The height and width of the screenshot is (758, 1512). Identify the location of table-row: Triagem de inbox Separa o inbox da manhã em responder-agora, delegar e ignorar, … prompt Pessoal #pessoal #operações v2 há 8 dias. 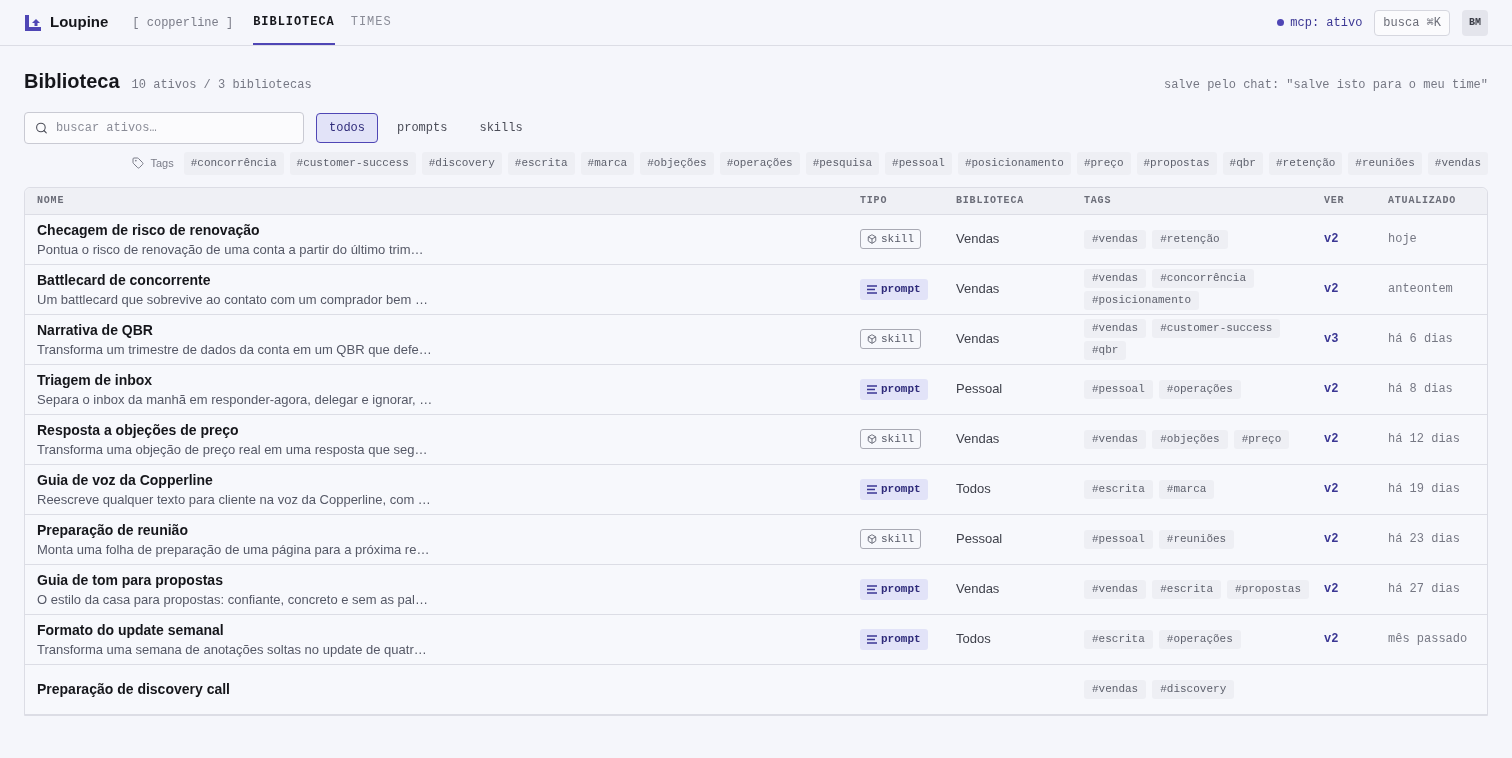
(756, 389).